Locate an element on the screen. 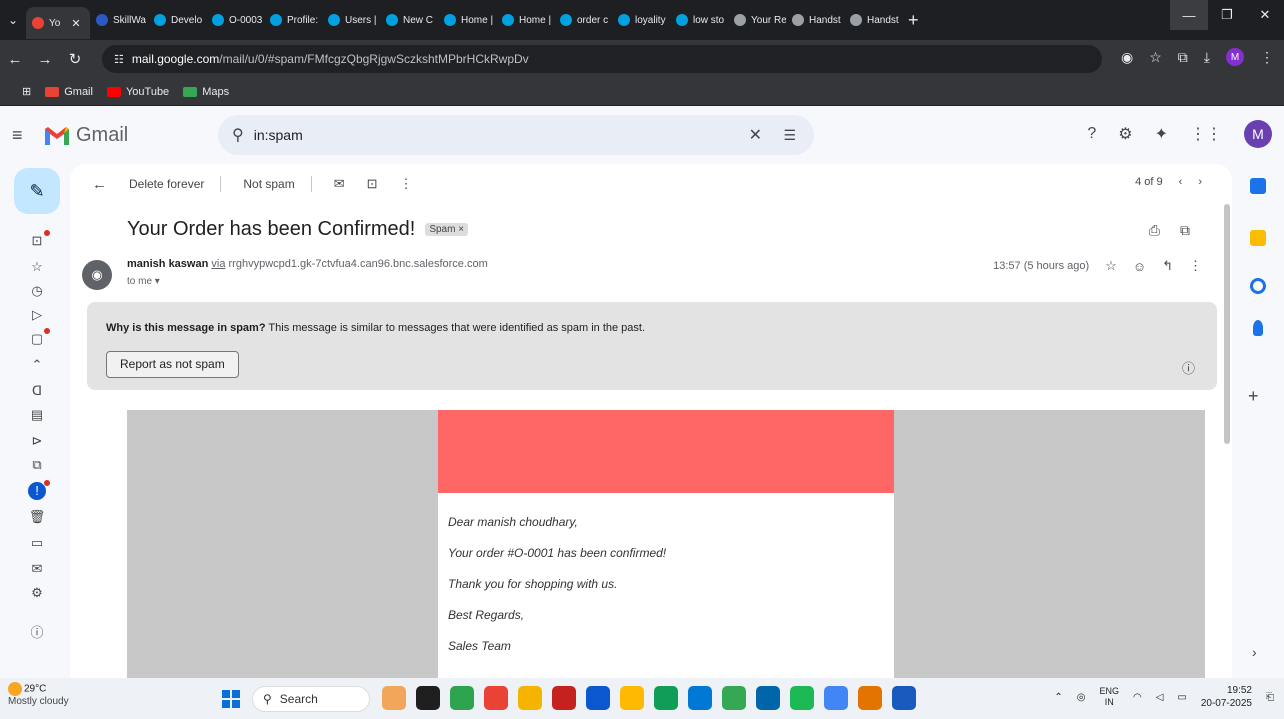 The height and width of the screenshot is (719, 1284). snoozed-icon: ◷ is located at coordinates (37, 291).